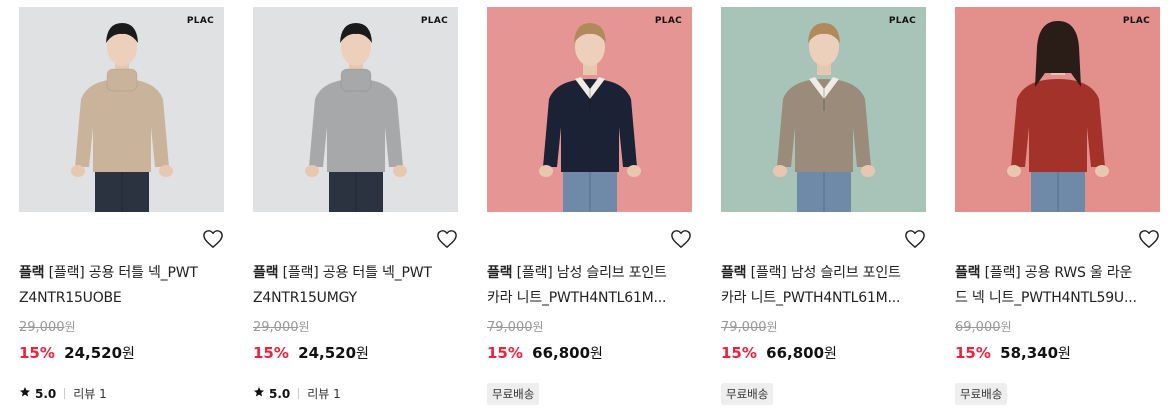  Describe the element at coordinates (355, 286) in the screenshot. I see `product-title: 플랙 [플랙] 공용 터틀 넥_PWT Z4NTR15UMGY` at that location.